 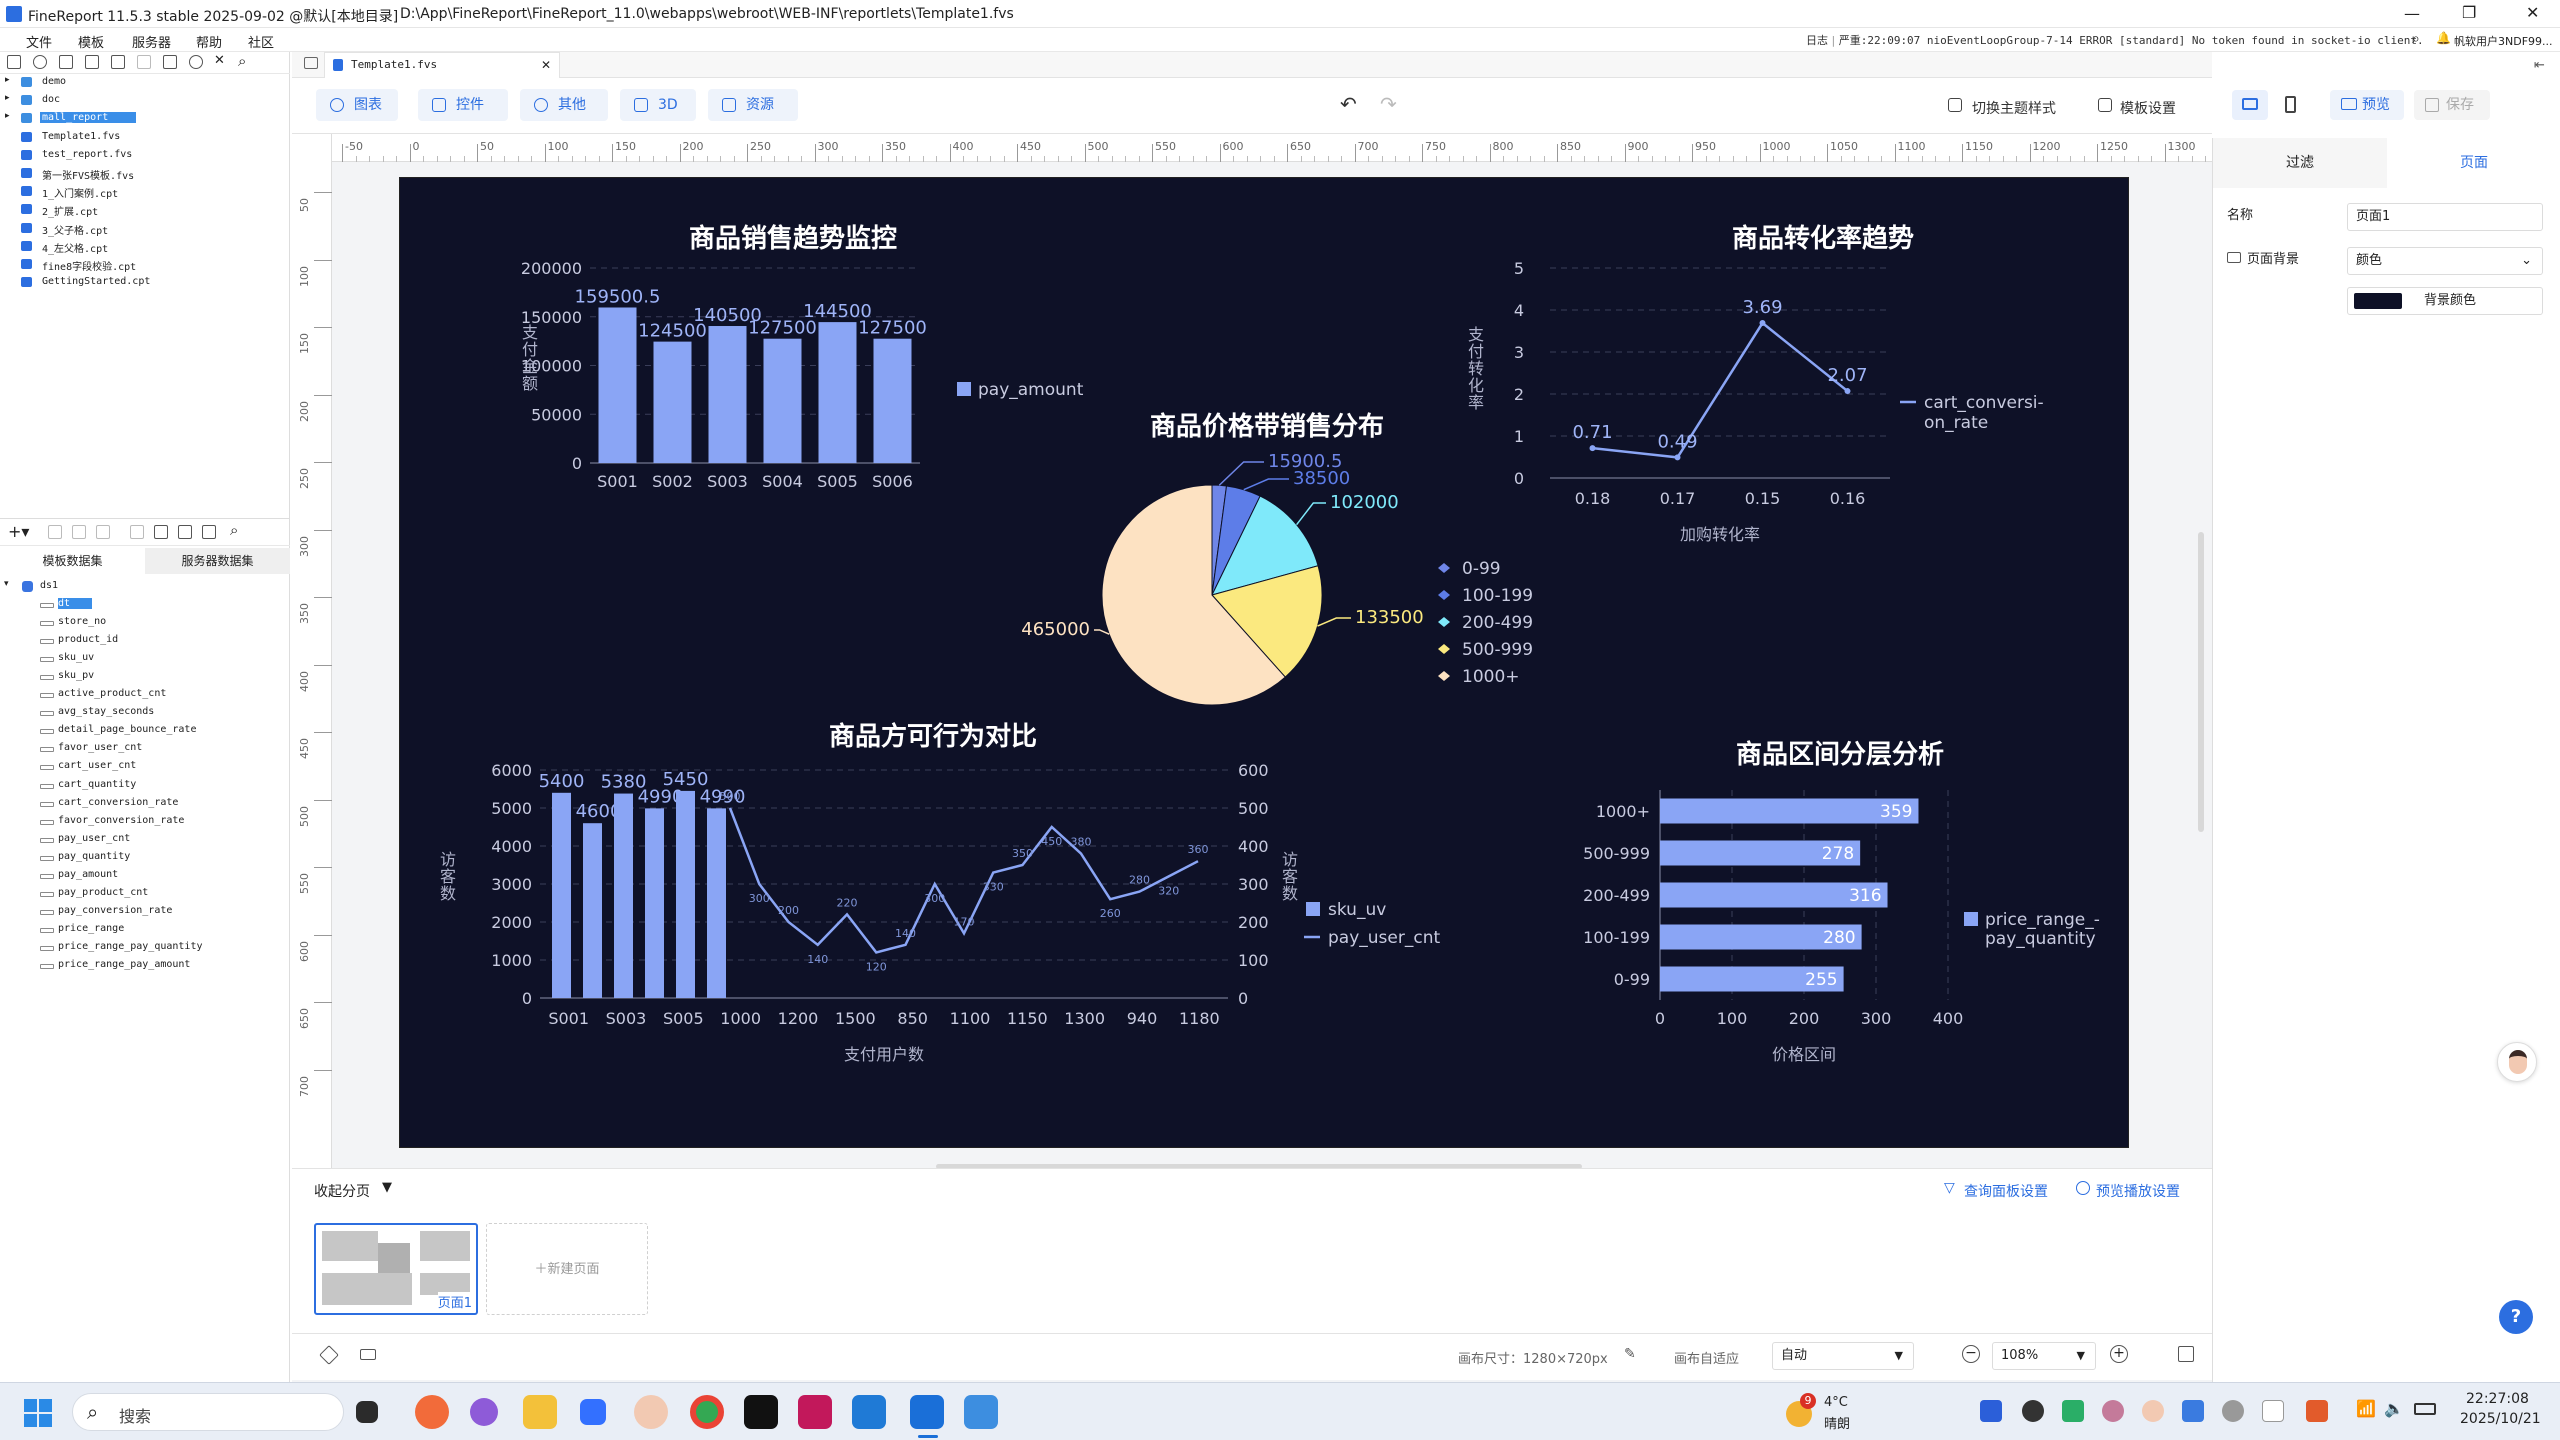 What do you see at coordinates (94, 838) in the screenshot?
I see `field-label: pay_user_cnt` at bounding box center [94, 838].